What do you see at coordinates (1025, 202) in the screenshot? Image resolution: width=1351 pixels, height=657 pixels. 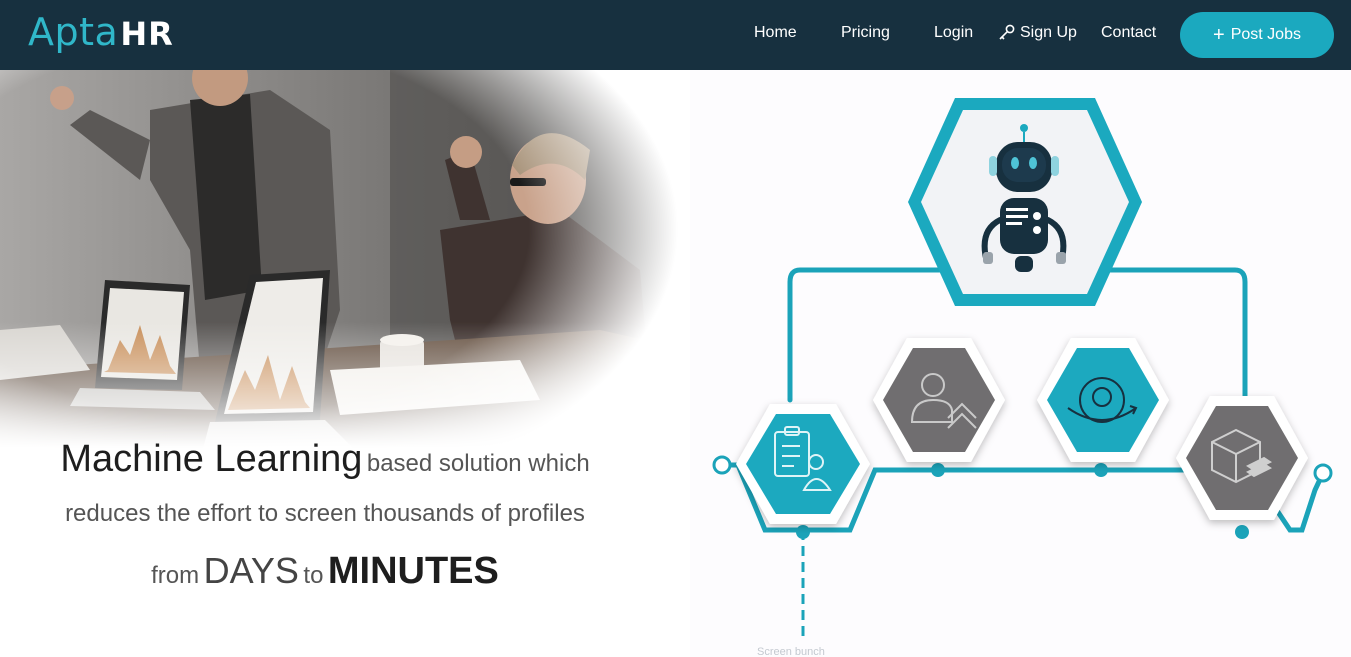 I see `robot-hexagon` at bounding box center [1025, 202].